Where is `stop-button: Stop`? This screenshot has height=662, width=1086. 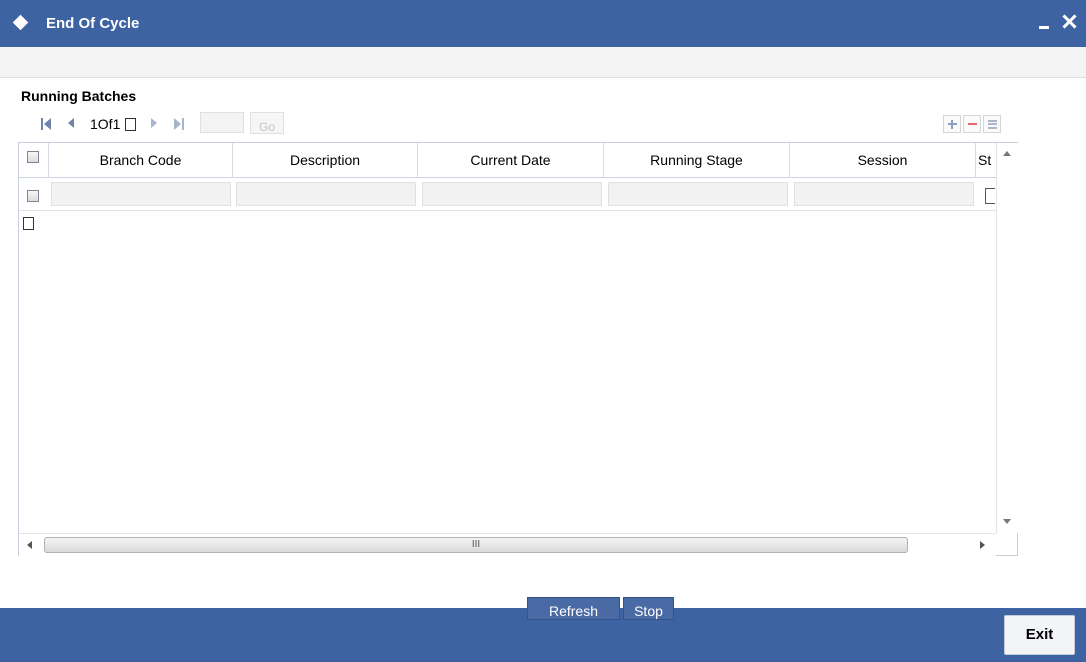
stop-button: Stop is located at coordinates (648, 608).